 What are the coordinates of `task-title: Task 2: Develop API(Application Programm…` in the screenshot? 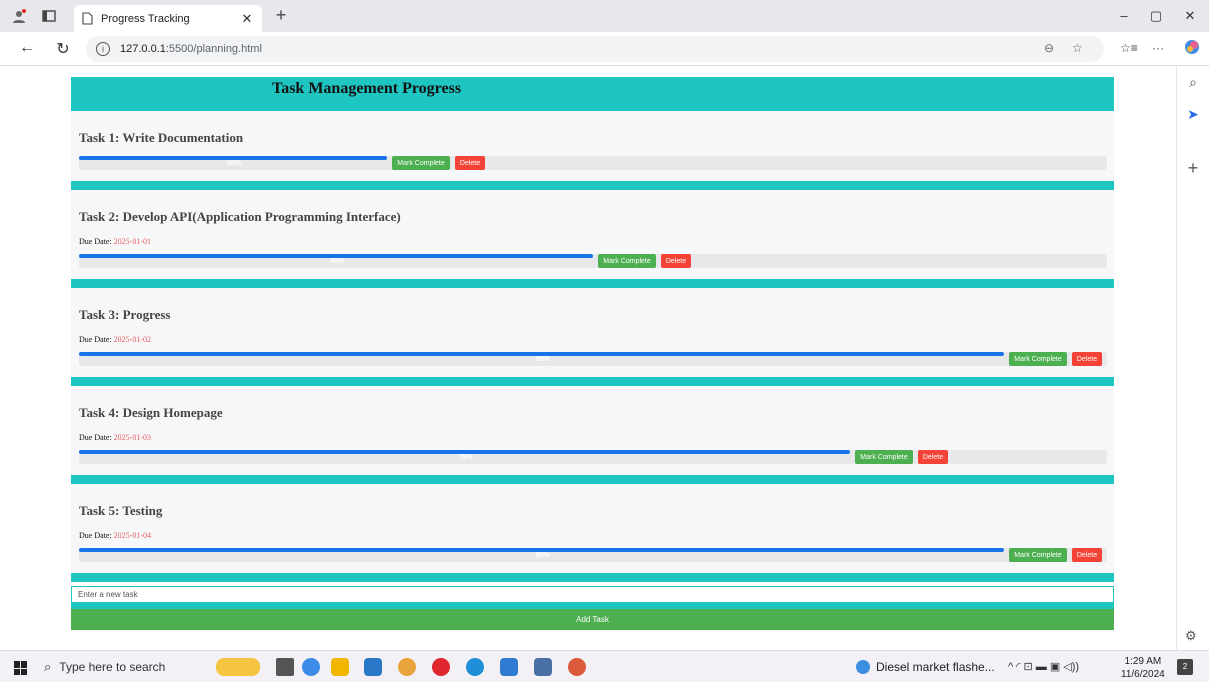 It's located at (240, 216).